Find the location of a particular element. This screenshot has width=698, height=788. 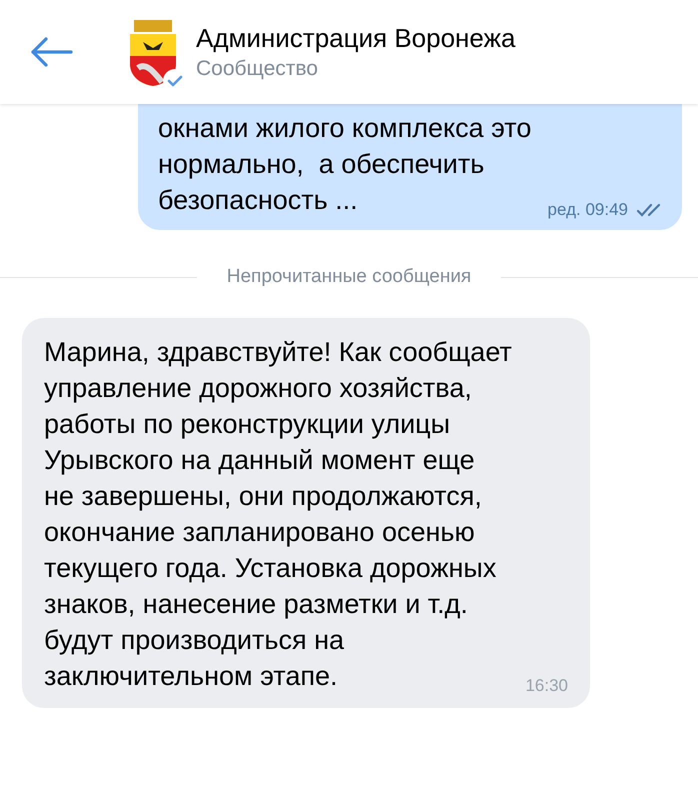

message-time: 16:30 is located at coordinates (546, 686).